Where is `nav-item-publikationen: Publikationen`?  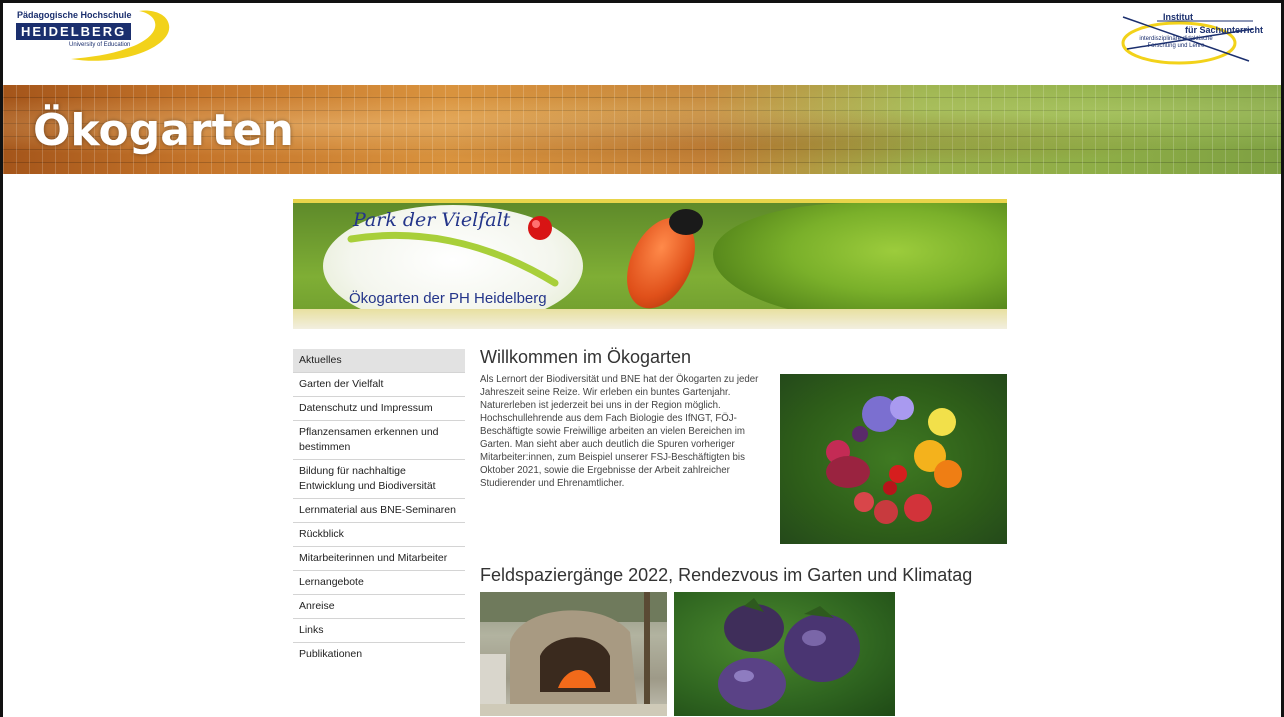 nav-item-publikationen: Publikationen is located at coordinates (379, 654).